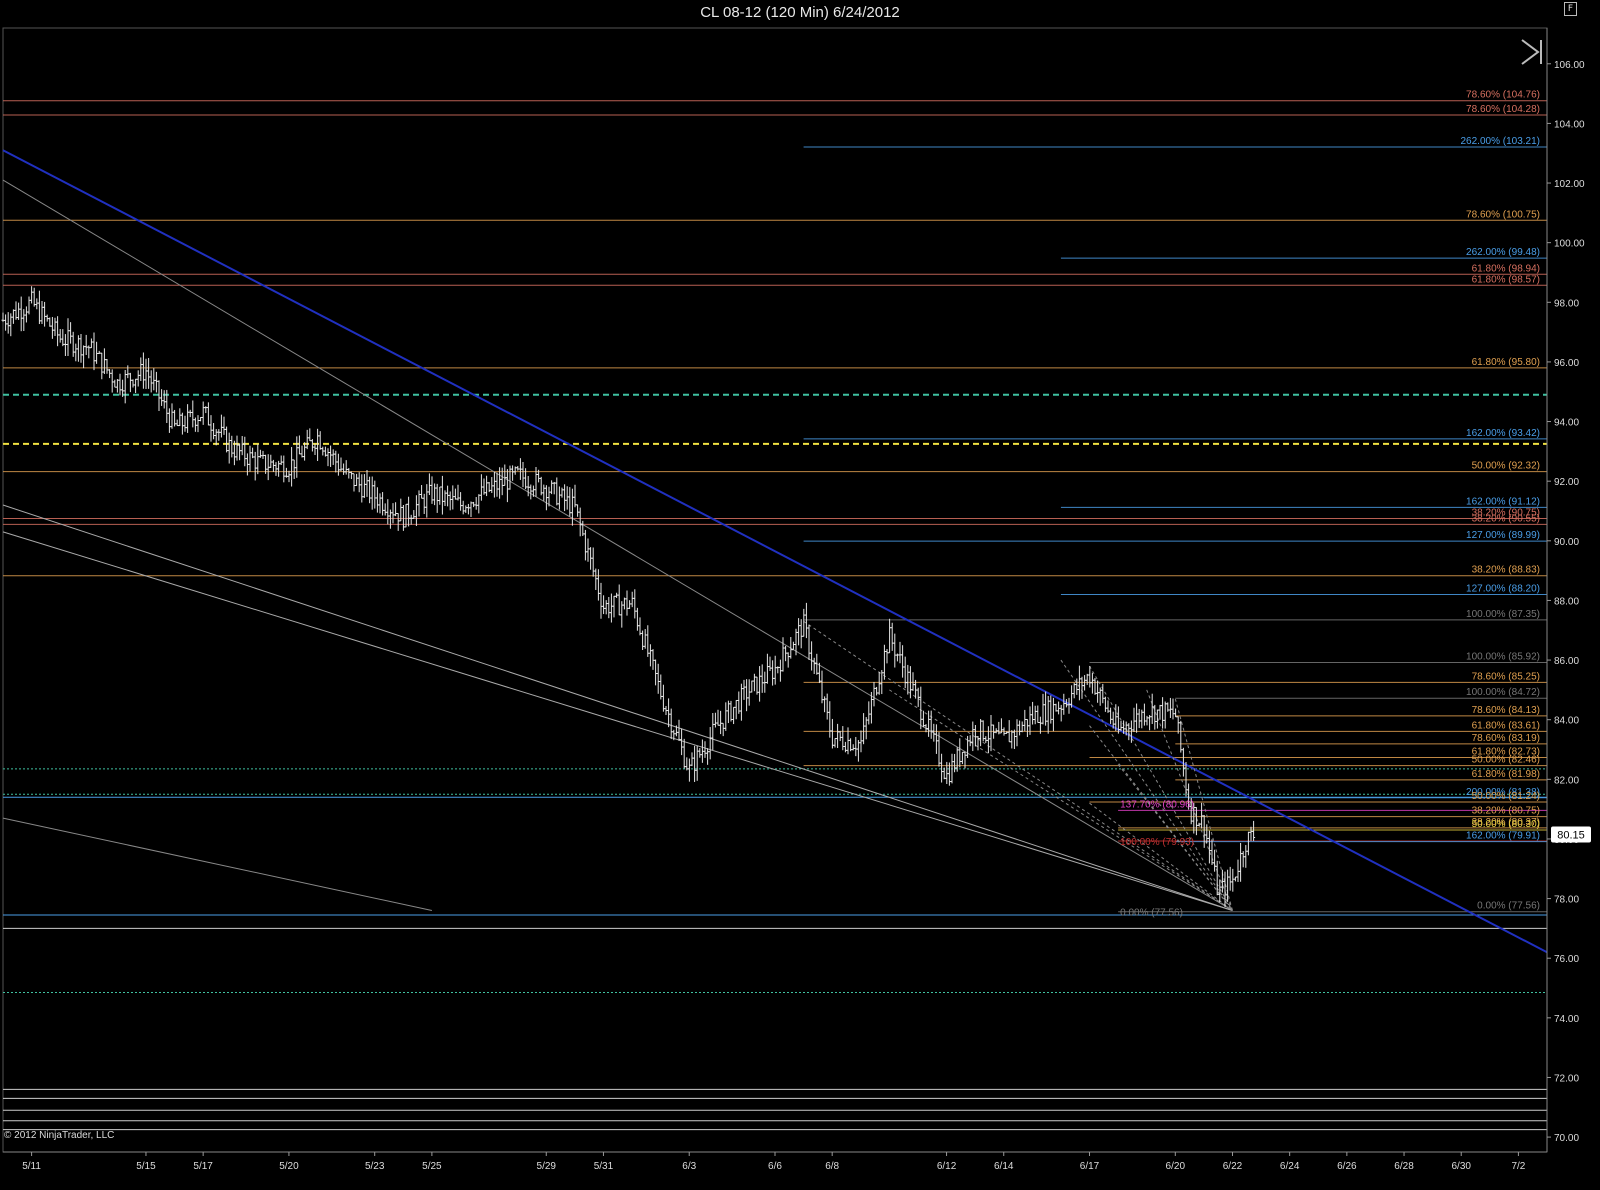  Describe the element at coordinates (1503, 588) in the screenshot. I see `fib-label: 127.00% (88.20)` at that location.